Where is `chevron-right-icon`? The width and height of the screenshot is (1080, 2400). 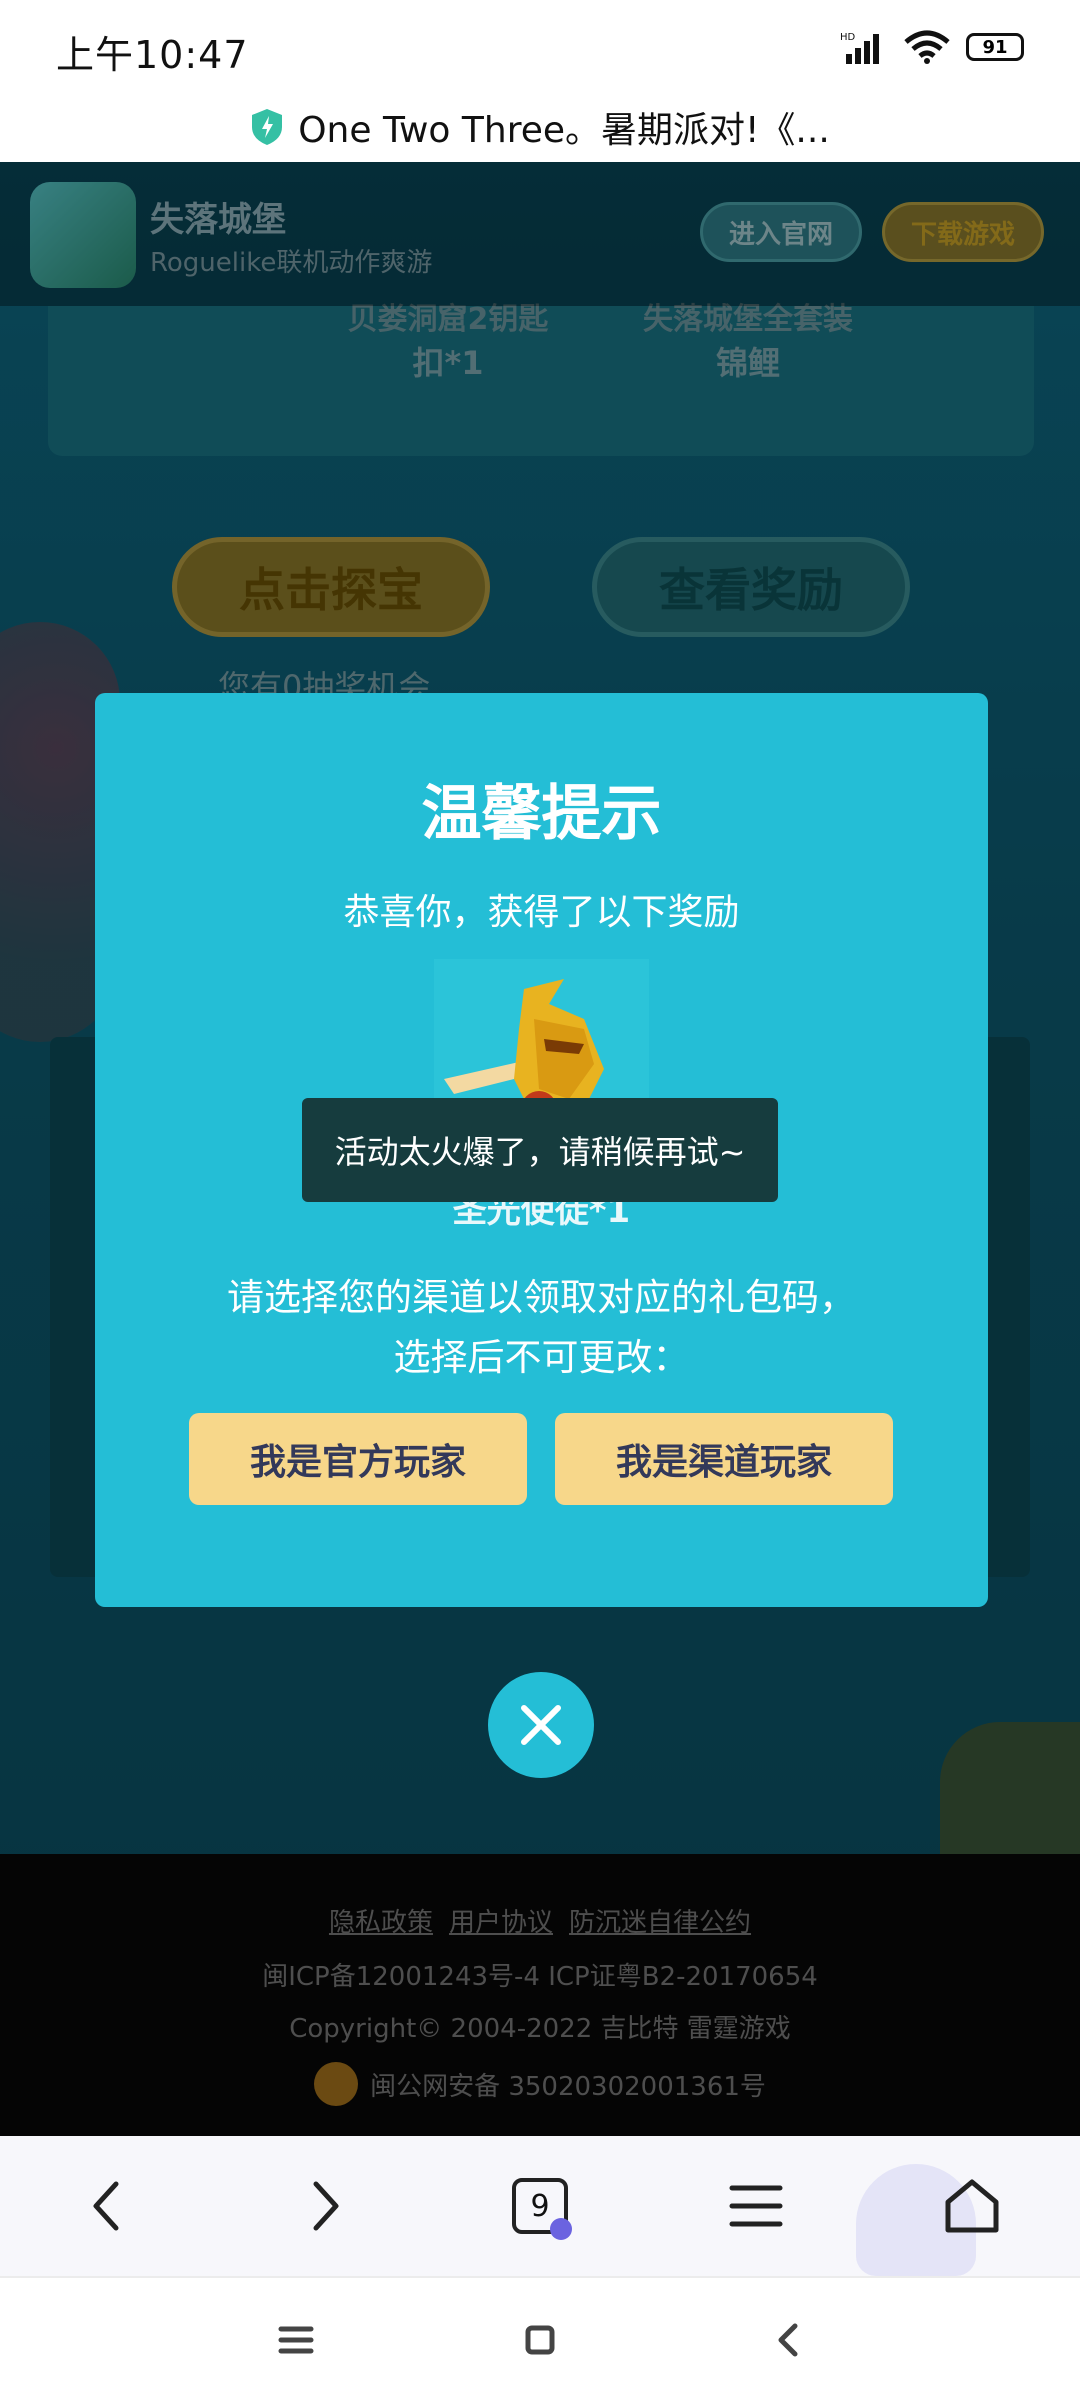 chevron-right-icon is located at coordinates (326, 2206).